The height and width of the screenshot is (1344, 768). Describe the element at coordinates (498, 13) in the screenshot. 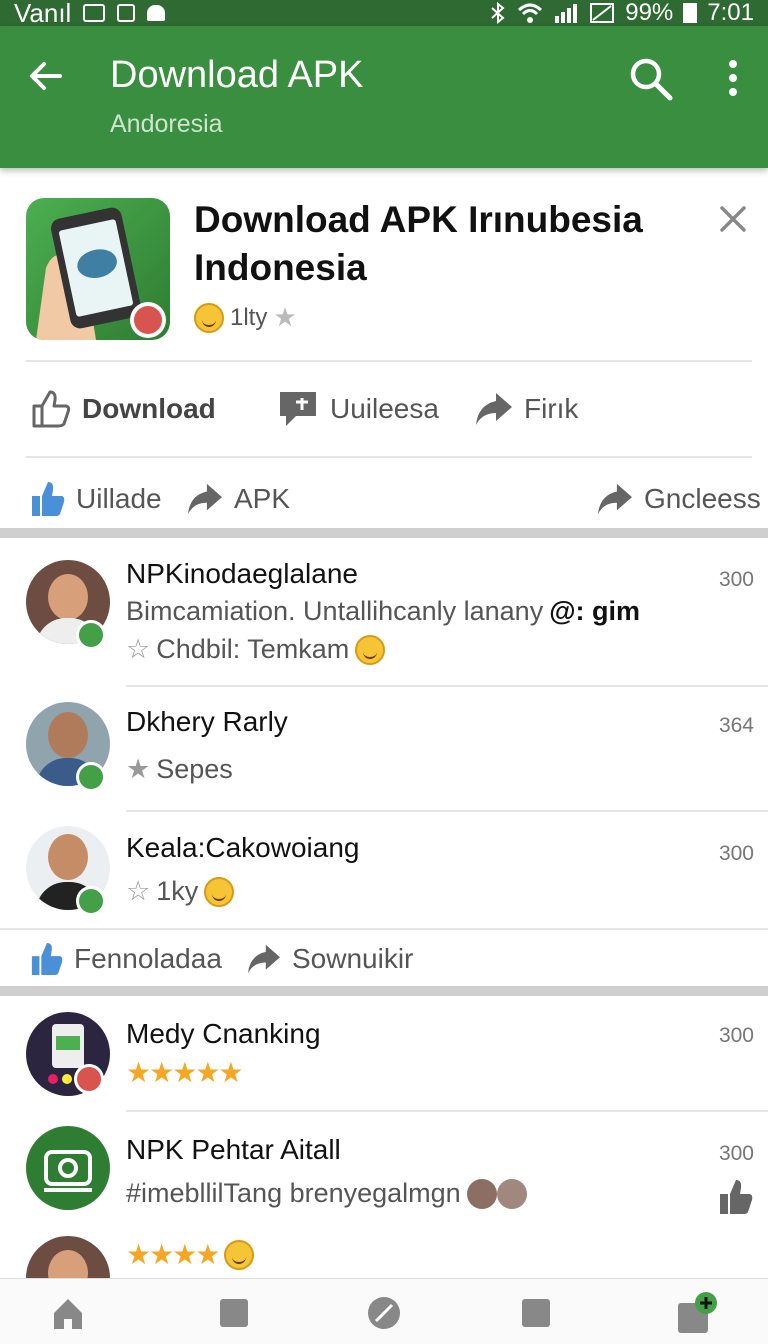

I see `bluetooth-icon` at that location.